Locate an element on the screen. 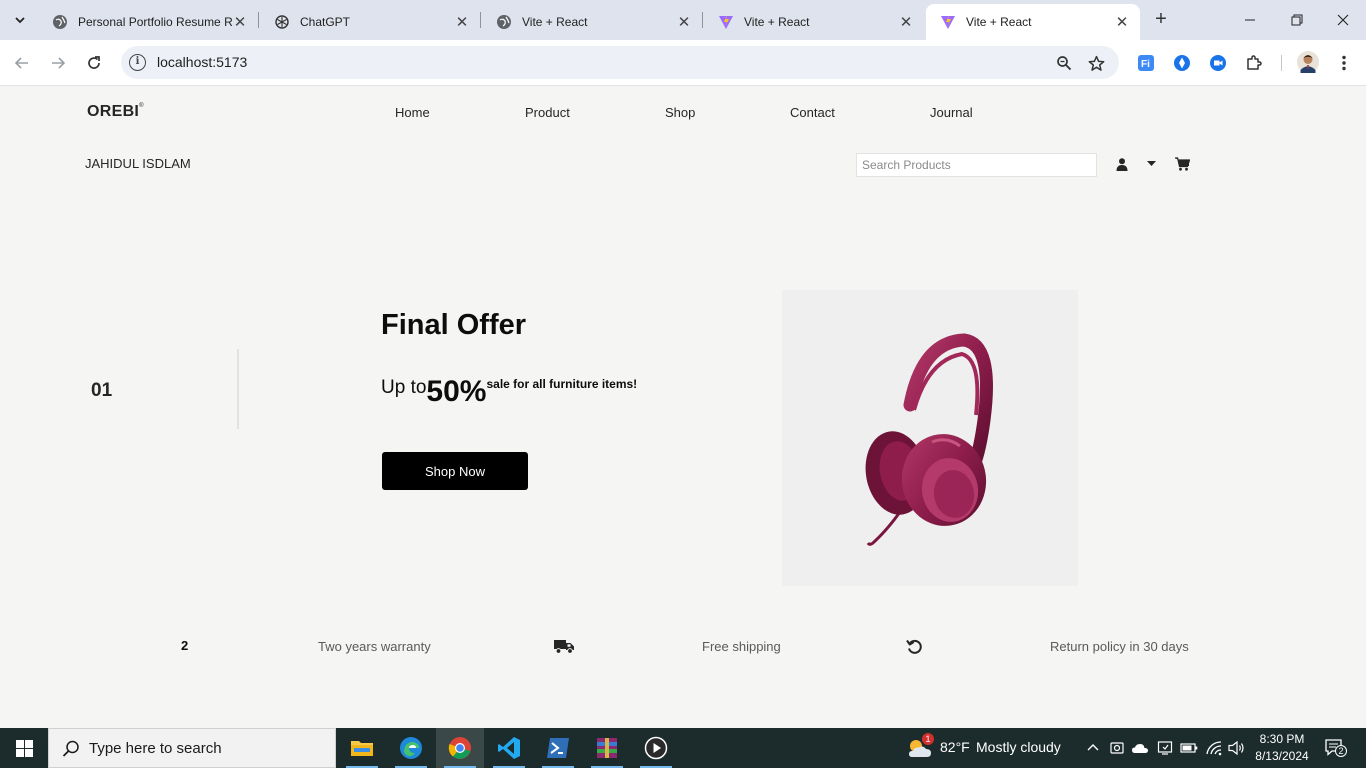 This screenshot has width=1366, height=768. windows-logo-icon is located at coordinates (24, 748).